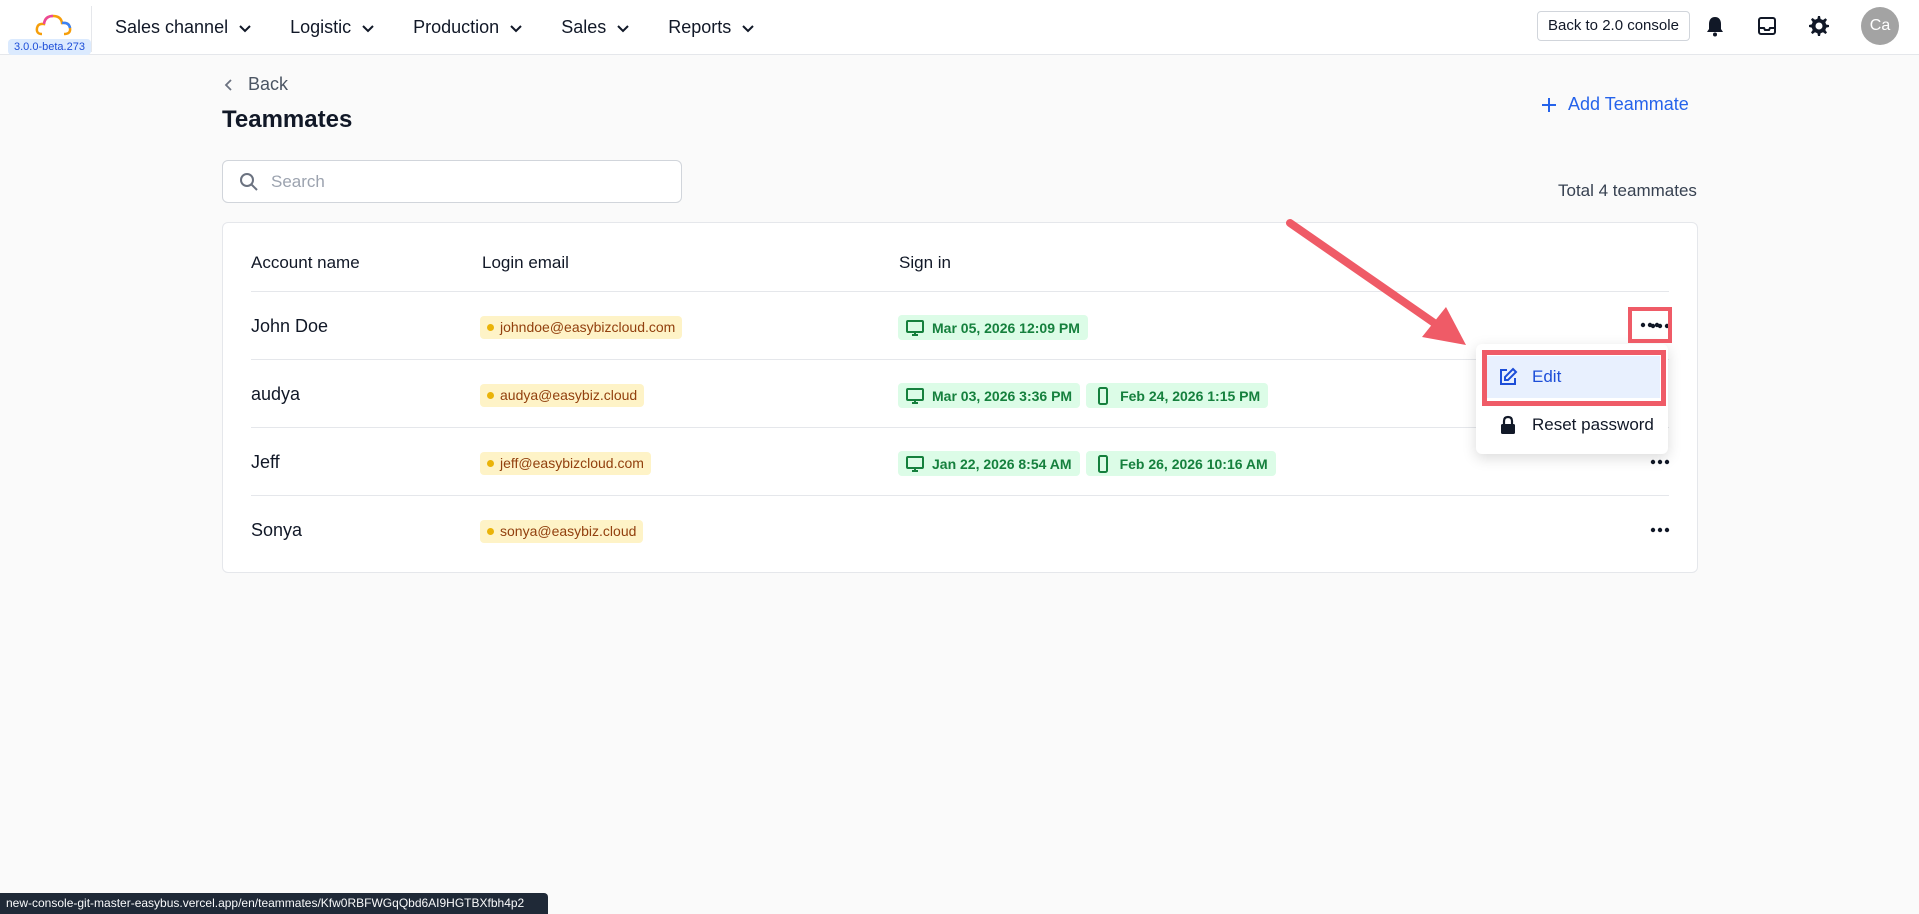 This screenshot has height=914, width=1919. I want to click on nav-item-label: Sales, so click(584, 27).